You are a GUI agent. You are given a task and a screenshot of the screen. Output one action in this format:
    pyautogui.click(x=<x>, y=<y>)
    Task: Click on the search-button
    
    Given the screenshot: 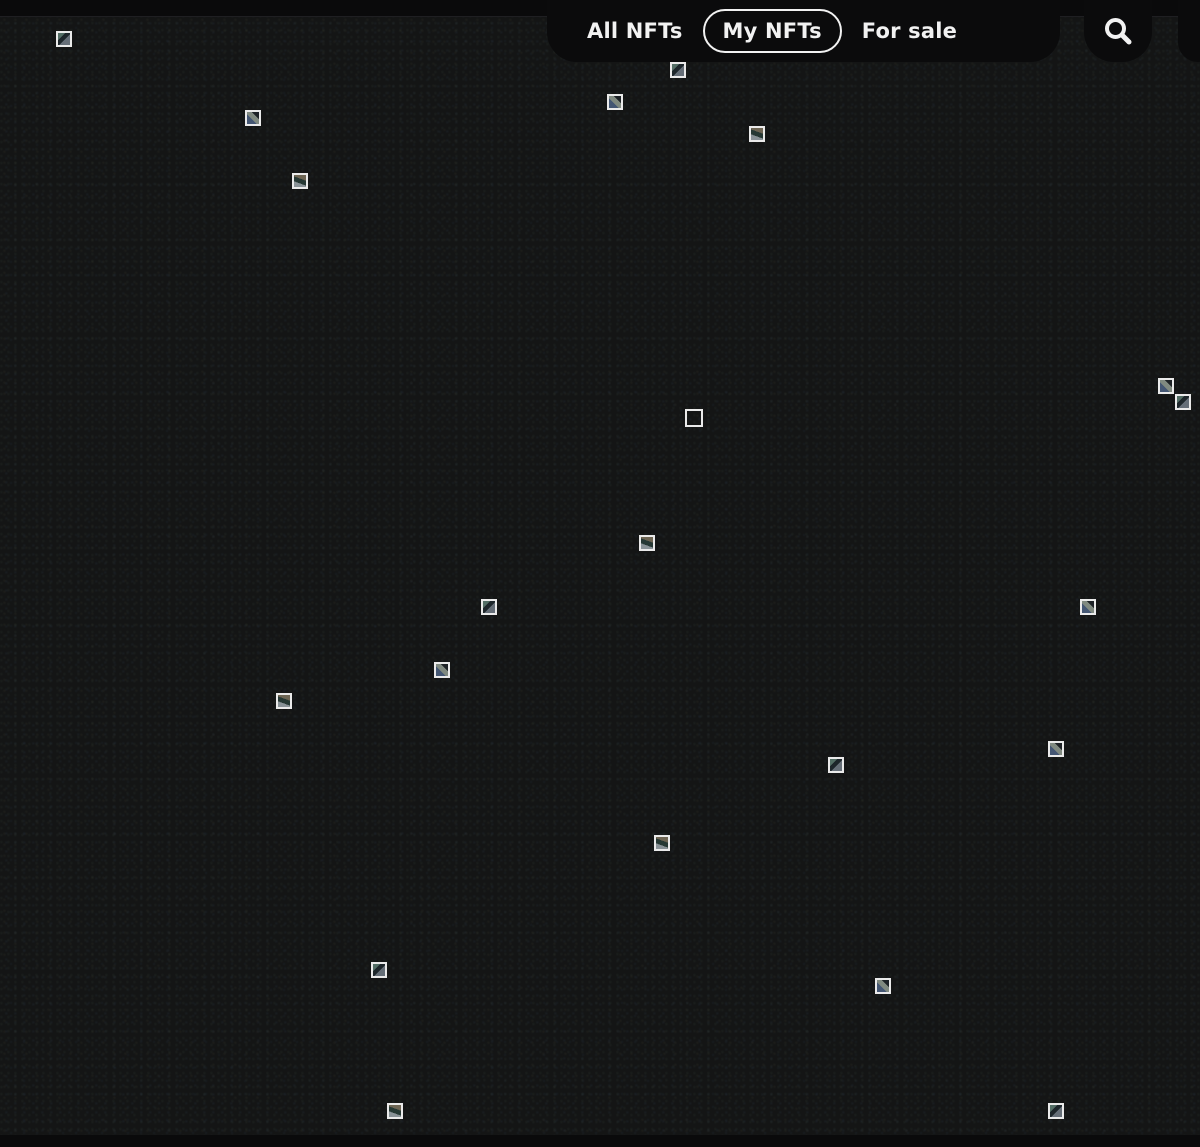 What is the action you would take?
    pyautogui.click(x=1118, y=31)
    